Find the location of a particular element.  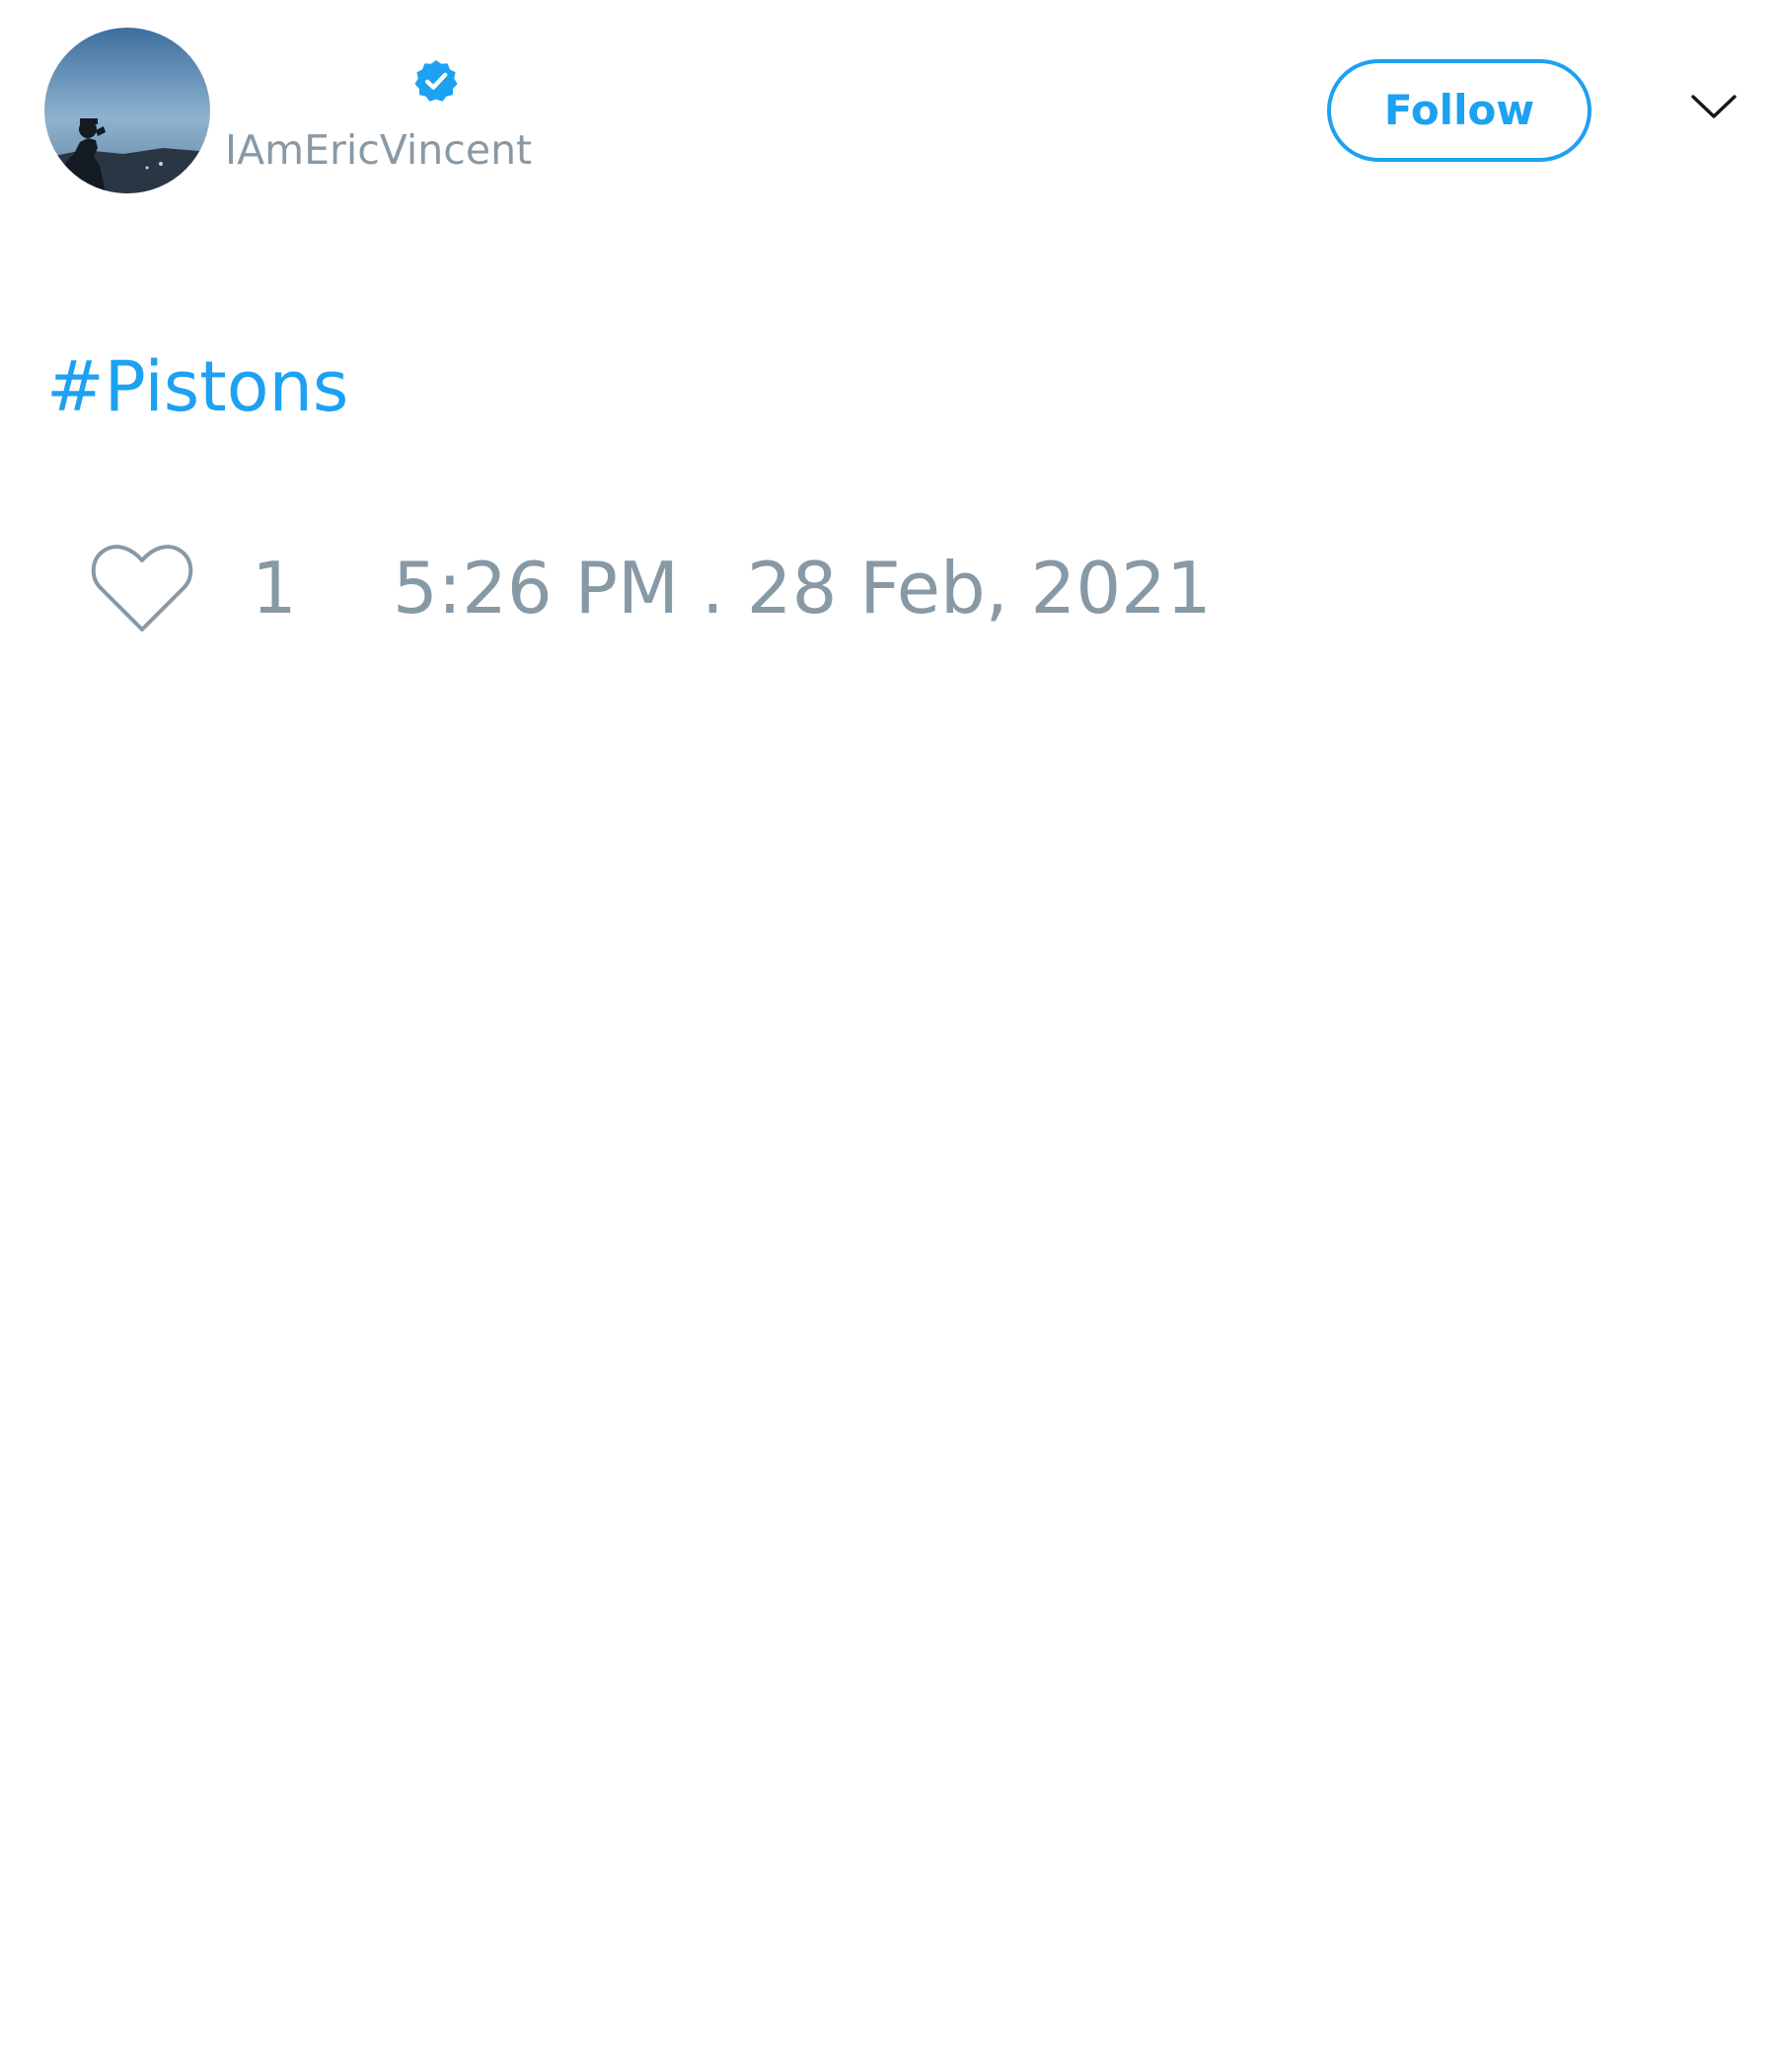

author-avatar is located at coordinates (127, 111).